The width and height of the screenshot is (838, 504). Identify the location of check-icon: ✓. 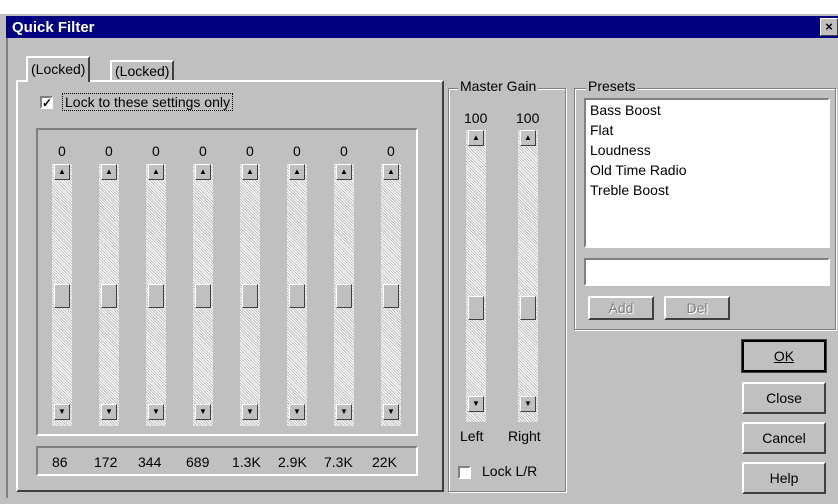
(47, 103).